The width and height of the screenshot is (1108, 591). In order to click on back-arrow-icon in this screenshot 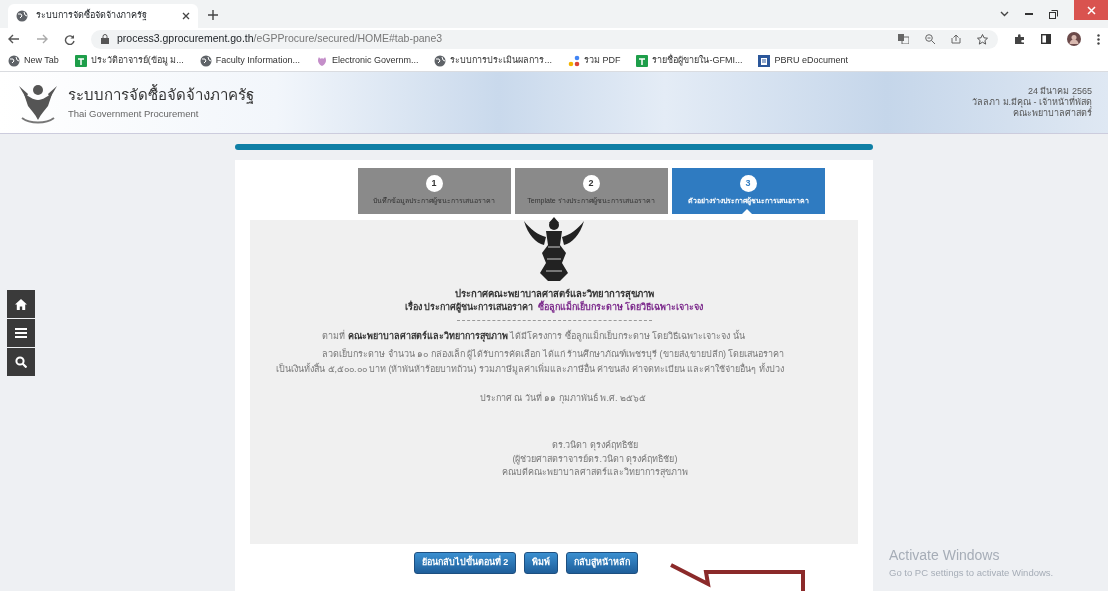, I will do `click(14, 39)`.